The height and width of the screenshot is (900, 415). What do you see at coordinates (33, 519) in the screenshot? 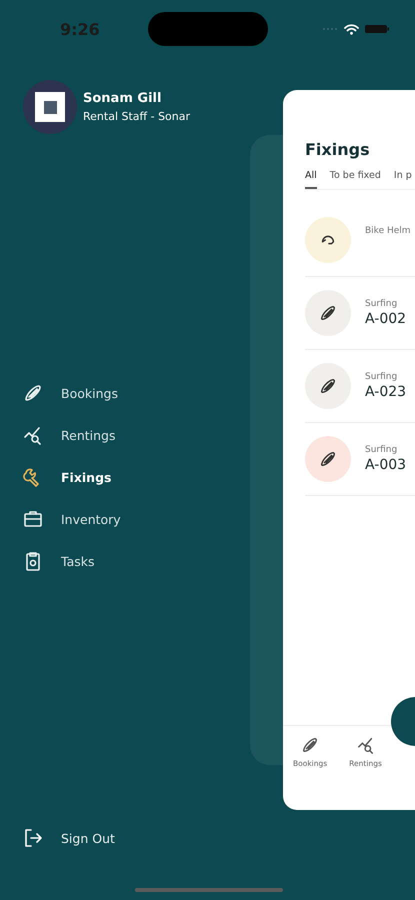
I see `briefcase-icon` at bounding box center [33, 519].